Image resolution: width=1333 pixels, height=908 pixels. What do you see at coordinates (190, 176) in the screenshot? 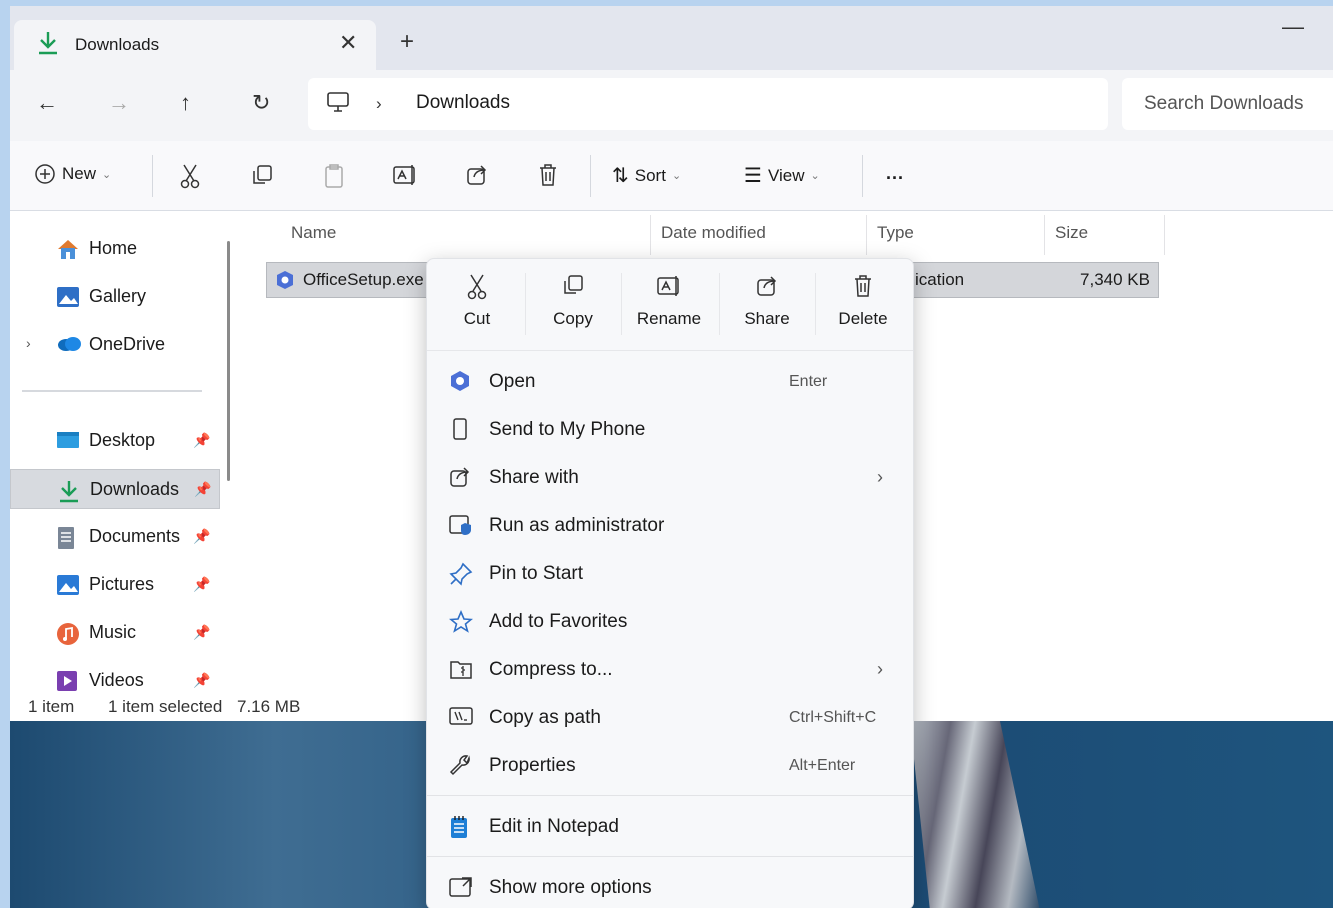
I see `cut-button` at bounding box center [190, 176].